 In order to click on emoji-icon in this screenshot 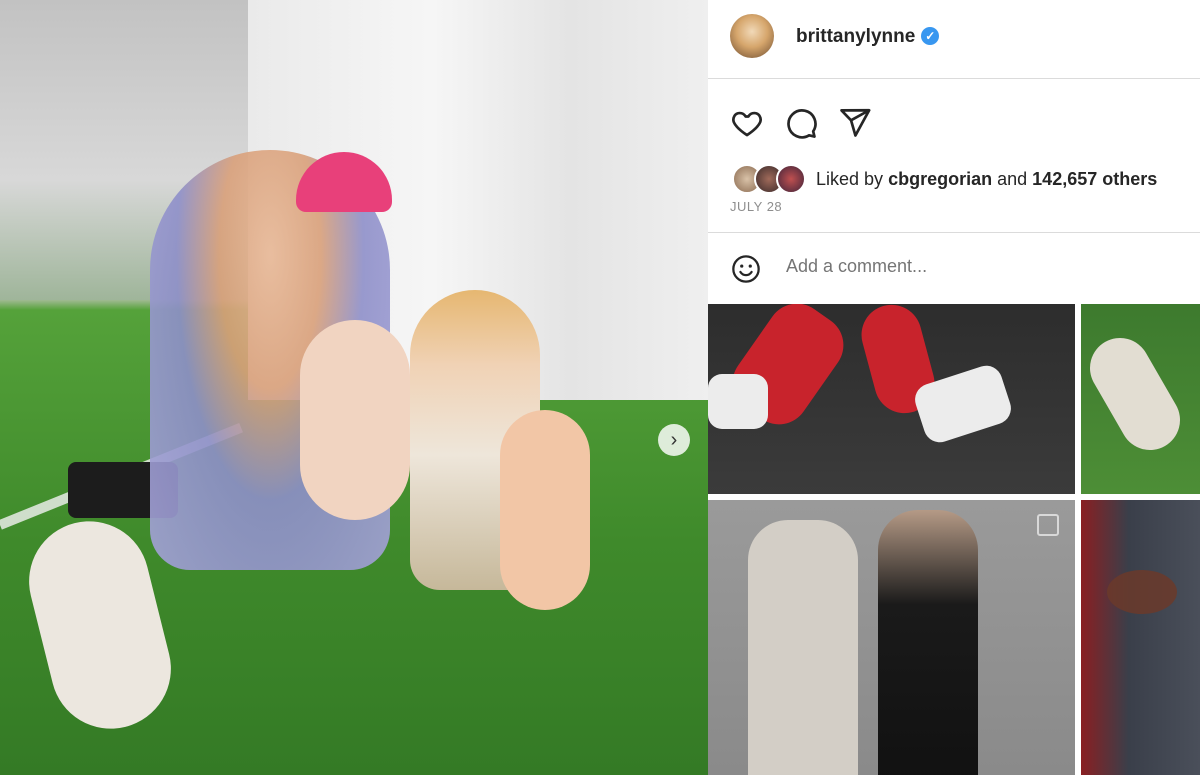, I will do `click(746, 269)`.